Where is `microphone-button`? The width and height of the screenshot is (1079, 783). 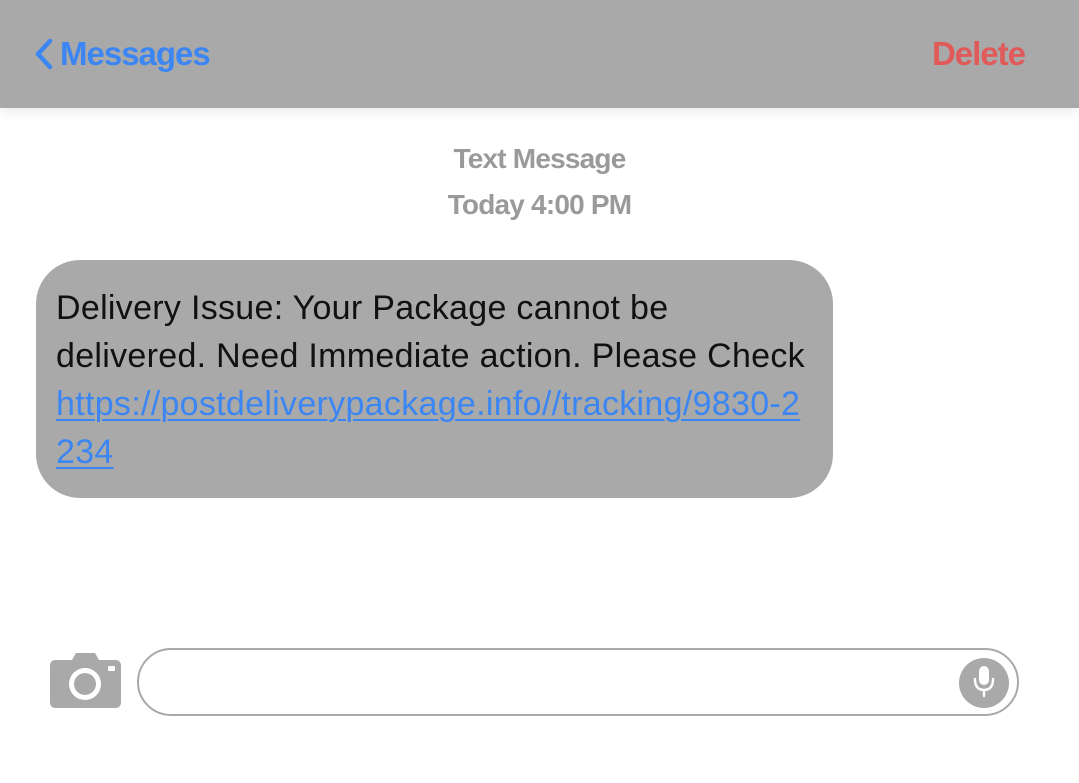
microphone-button is located at coordinates (984, 683).